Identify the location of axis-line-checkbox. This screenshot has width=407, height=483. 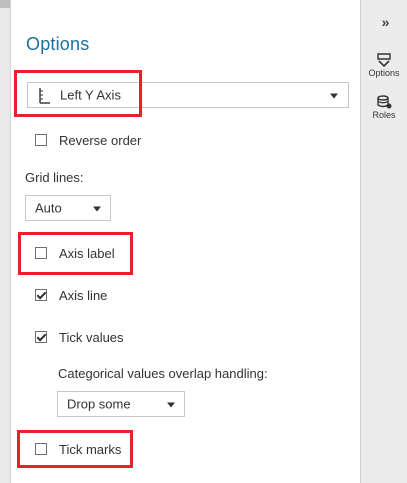
(41, 295).